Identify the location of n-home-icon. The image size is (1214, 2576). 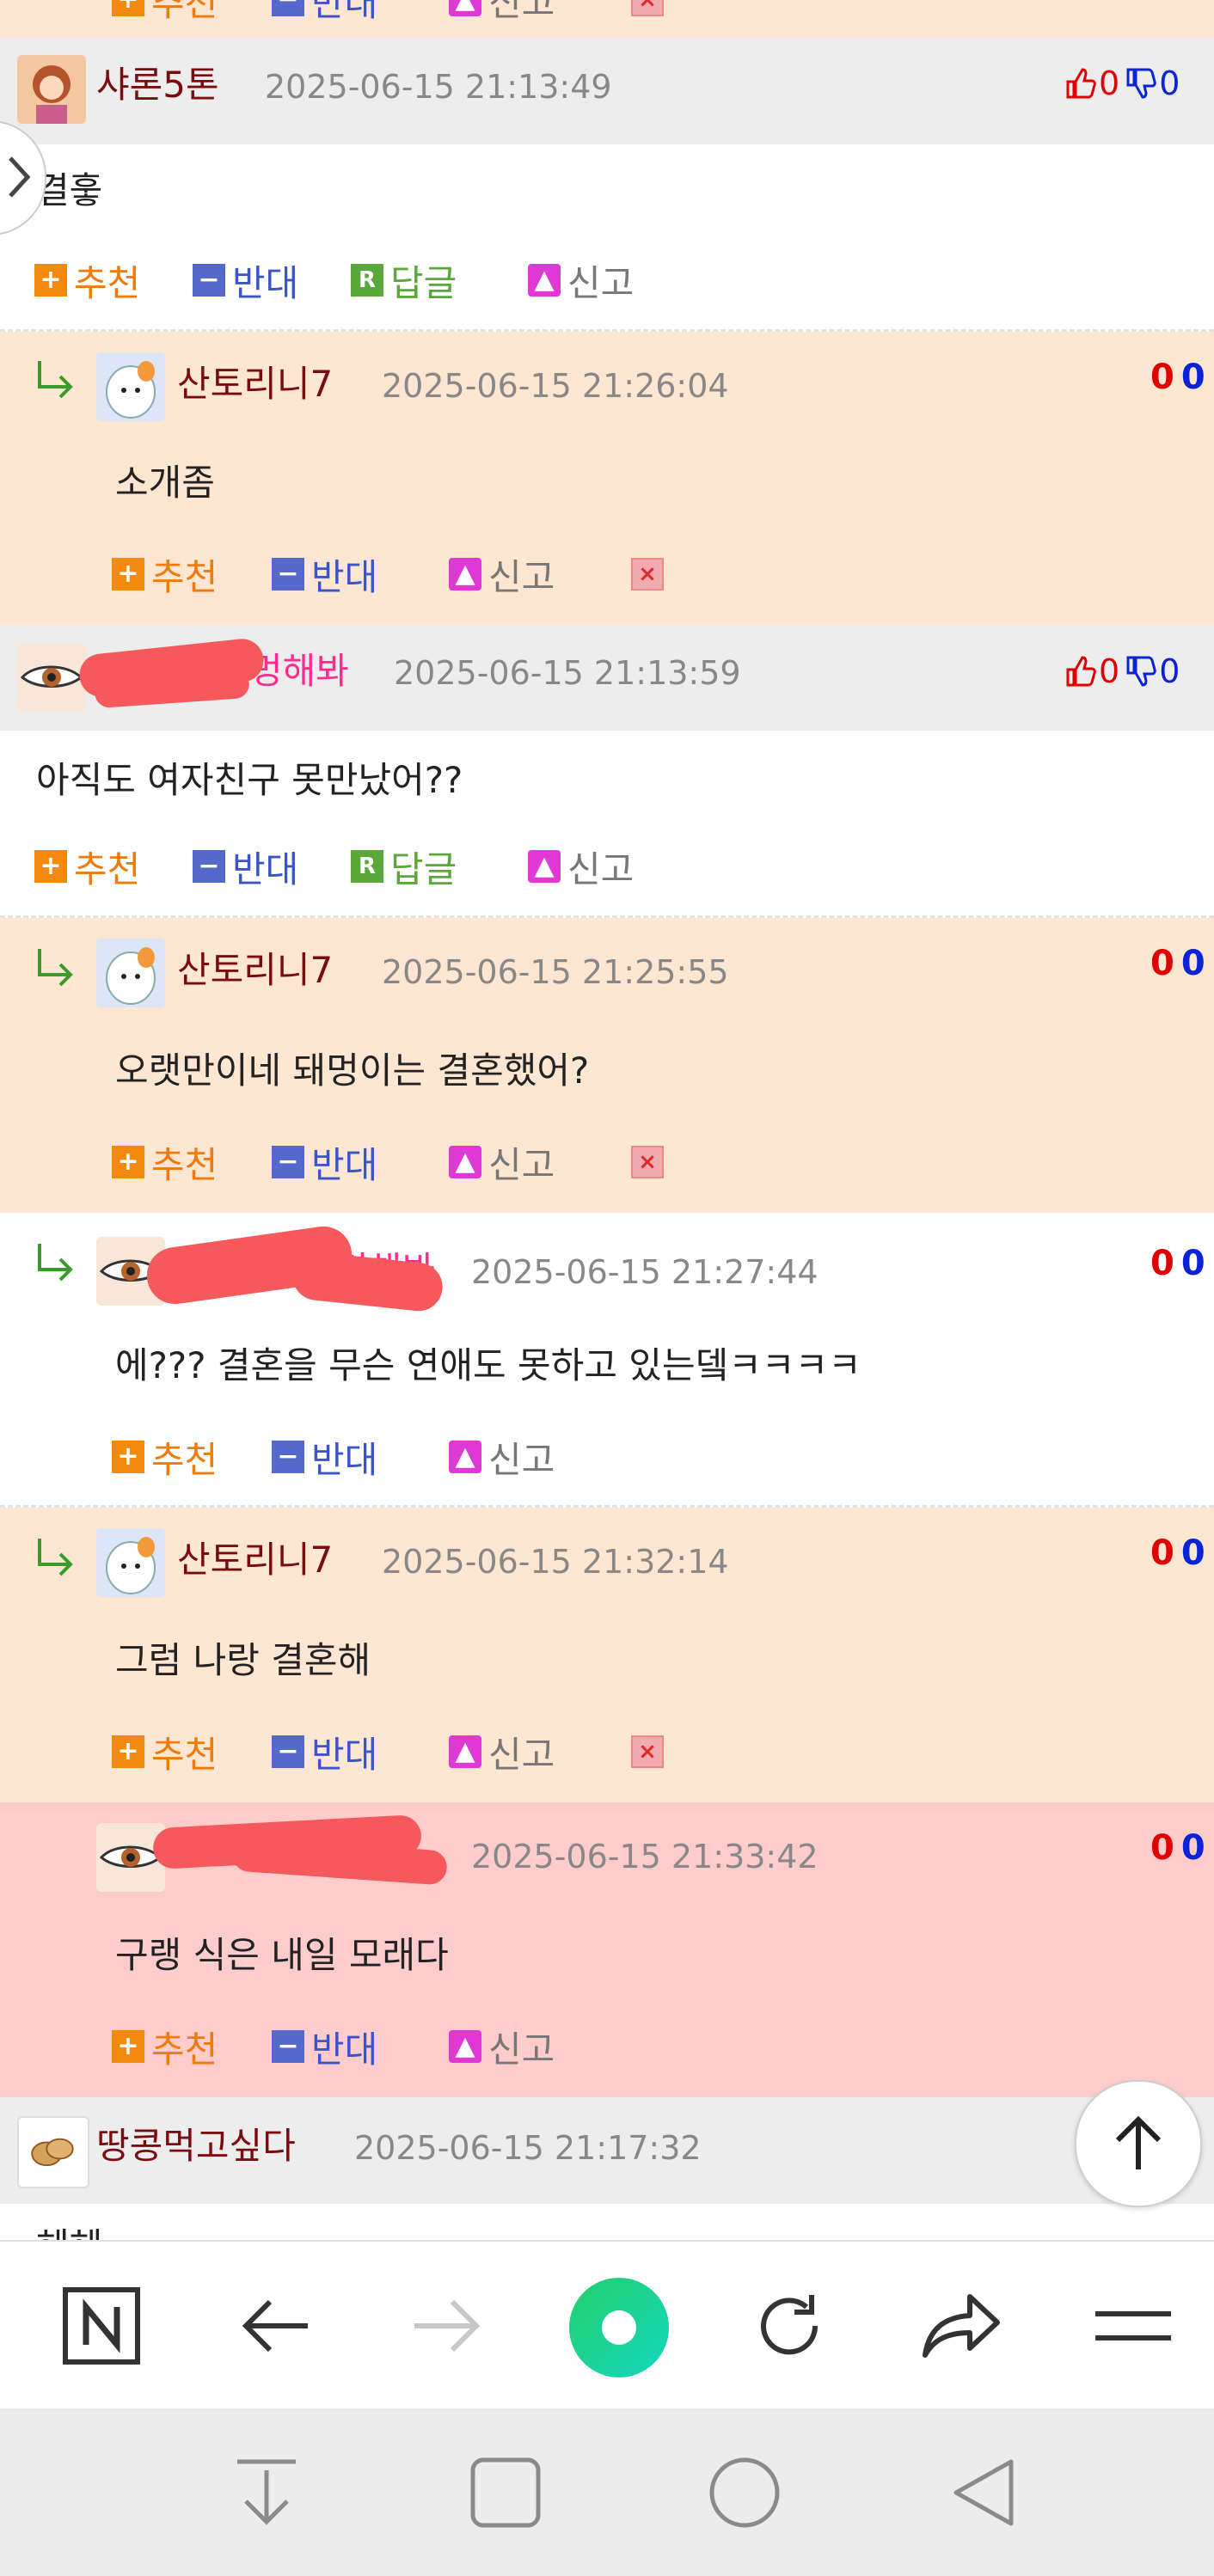
(102, 2326).